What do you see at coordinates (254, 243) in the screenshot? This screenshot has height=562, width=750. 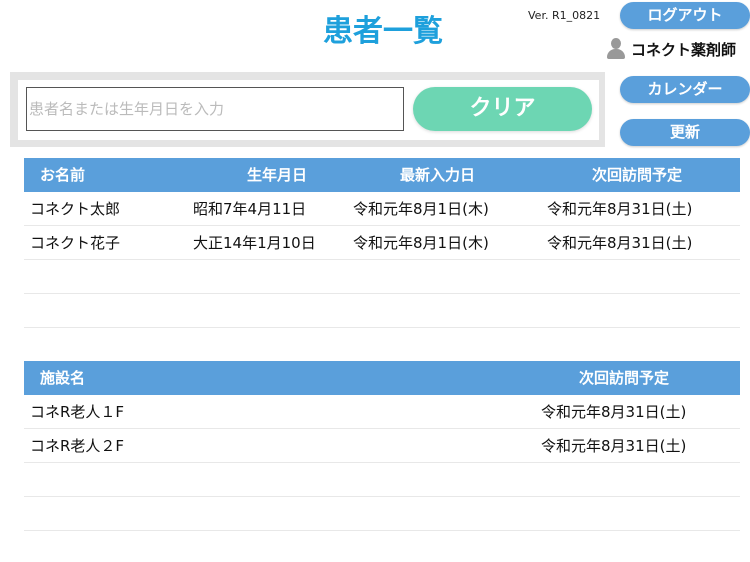 I see `patient-birthdate: 大正14年1月10日` at bounding box center [254, 243].